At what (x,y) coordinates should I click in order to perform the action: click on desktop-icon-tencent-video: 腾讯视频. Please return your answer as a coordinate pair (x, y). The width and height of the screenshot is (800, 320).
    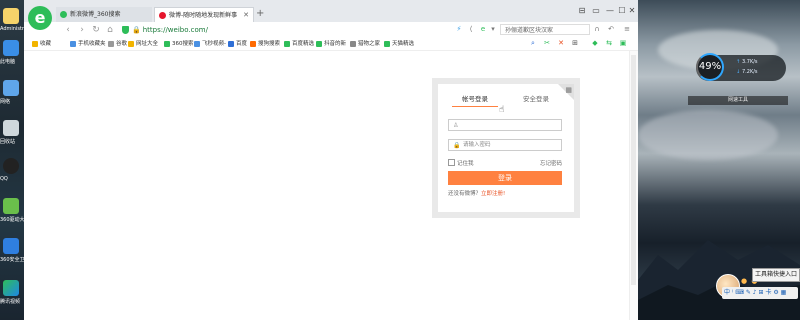
    Looking at the image, I should click on (12, 295).